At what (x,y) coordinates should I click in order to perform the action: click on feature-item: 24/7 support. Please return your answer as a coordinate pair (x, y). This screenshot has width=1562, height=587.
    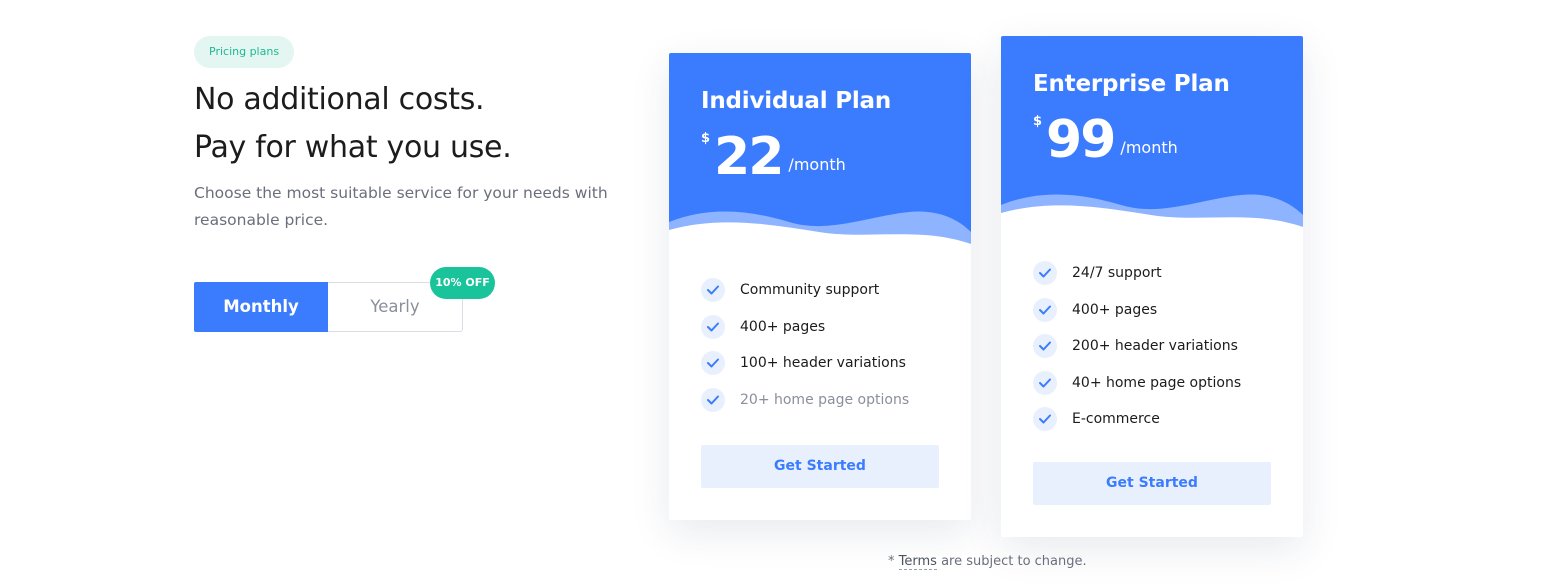
    Looking at the image, I should click on (1137, 273).